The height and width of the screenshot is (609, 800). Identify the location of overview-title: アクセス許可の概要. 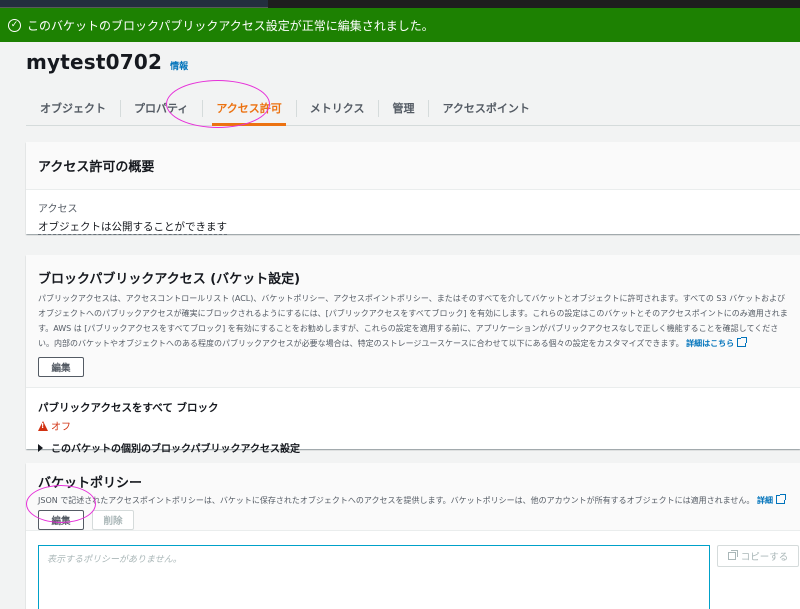
(96, 167).